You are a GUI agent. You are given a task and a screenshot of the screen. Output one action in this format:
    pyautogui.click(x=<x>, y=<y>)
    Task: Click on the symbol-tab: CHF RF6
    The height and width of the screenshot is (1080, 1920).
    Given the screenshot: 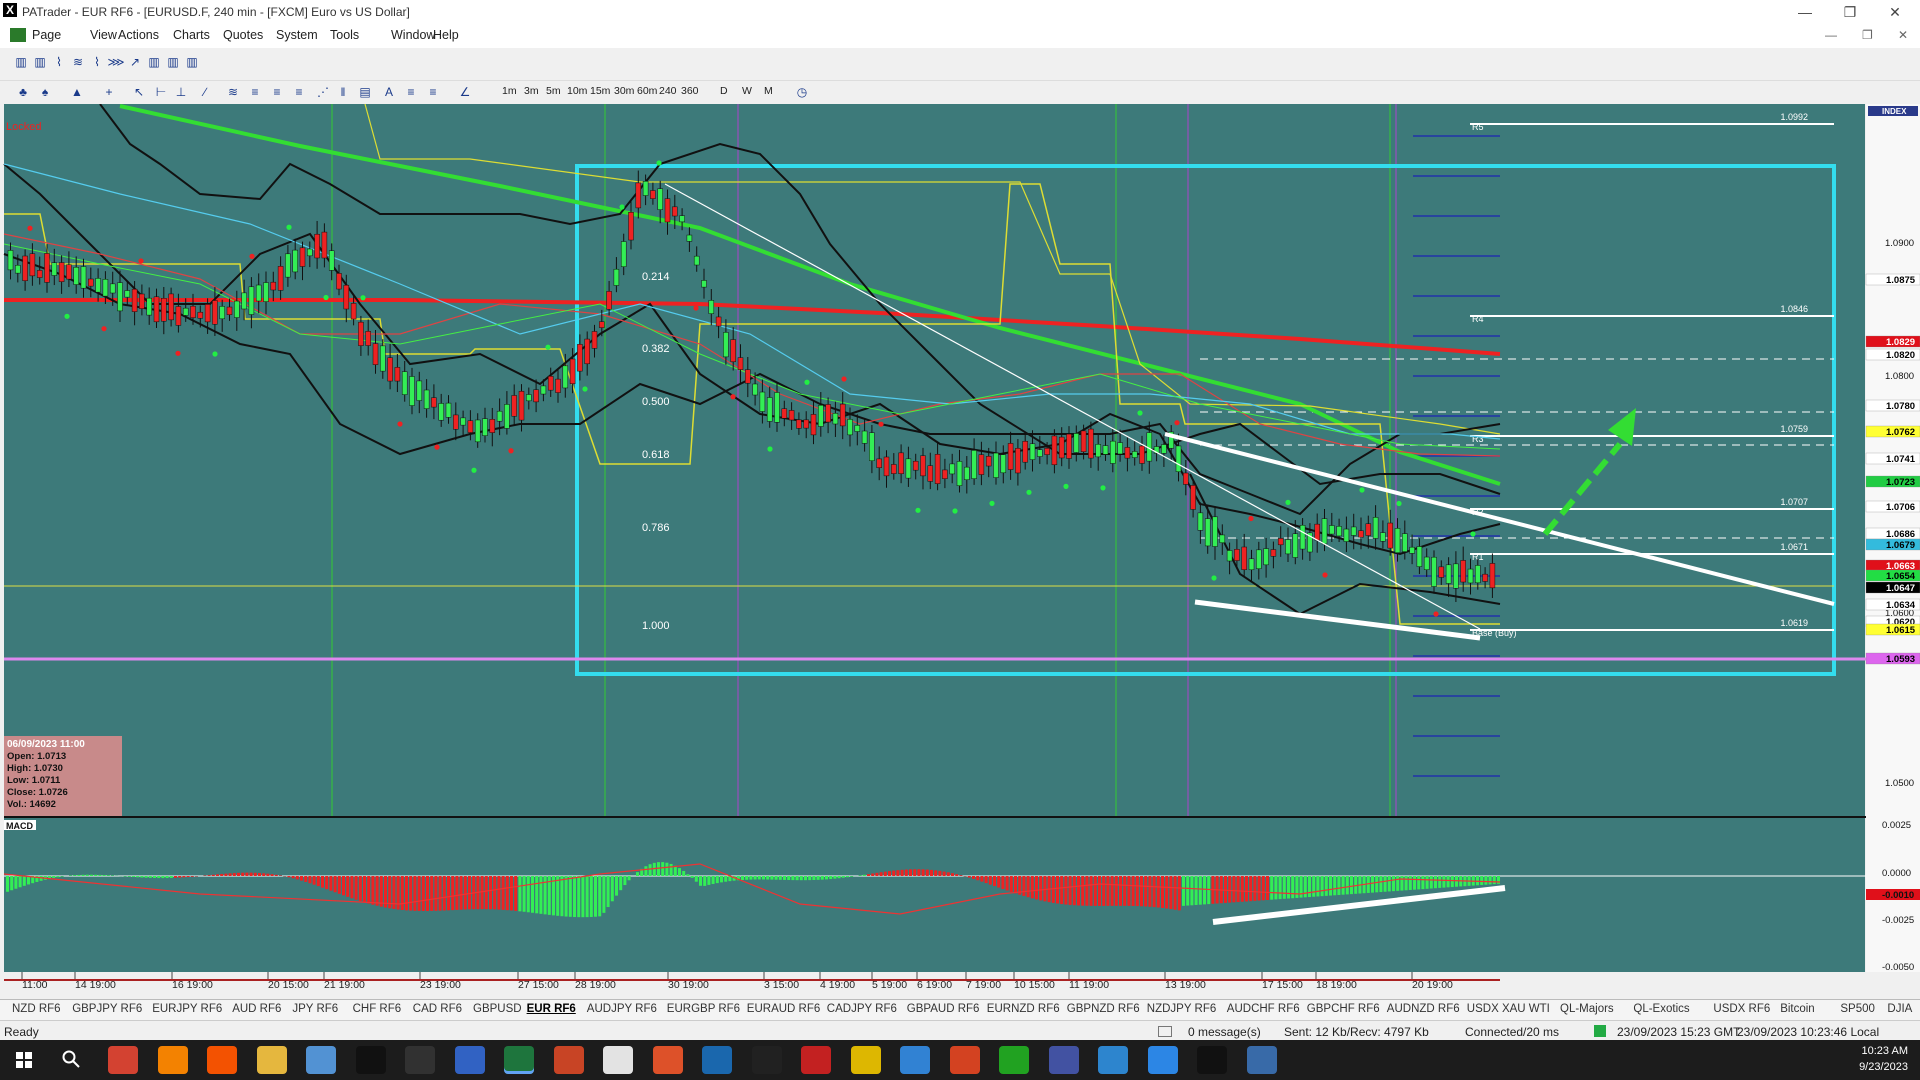 What is the action you would take?
    pyautogui.click(x=377, y=1009)
    